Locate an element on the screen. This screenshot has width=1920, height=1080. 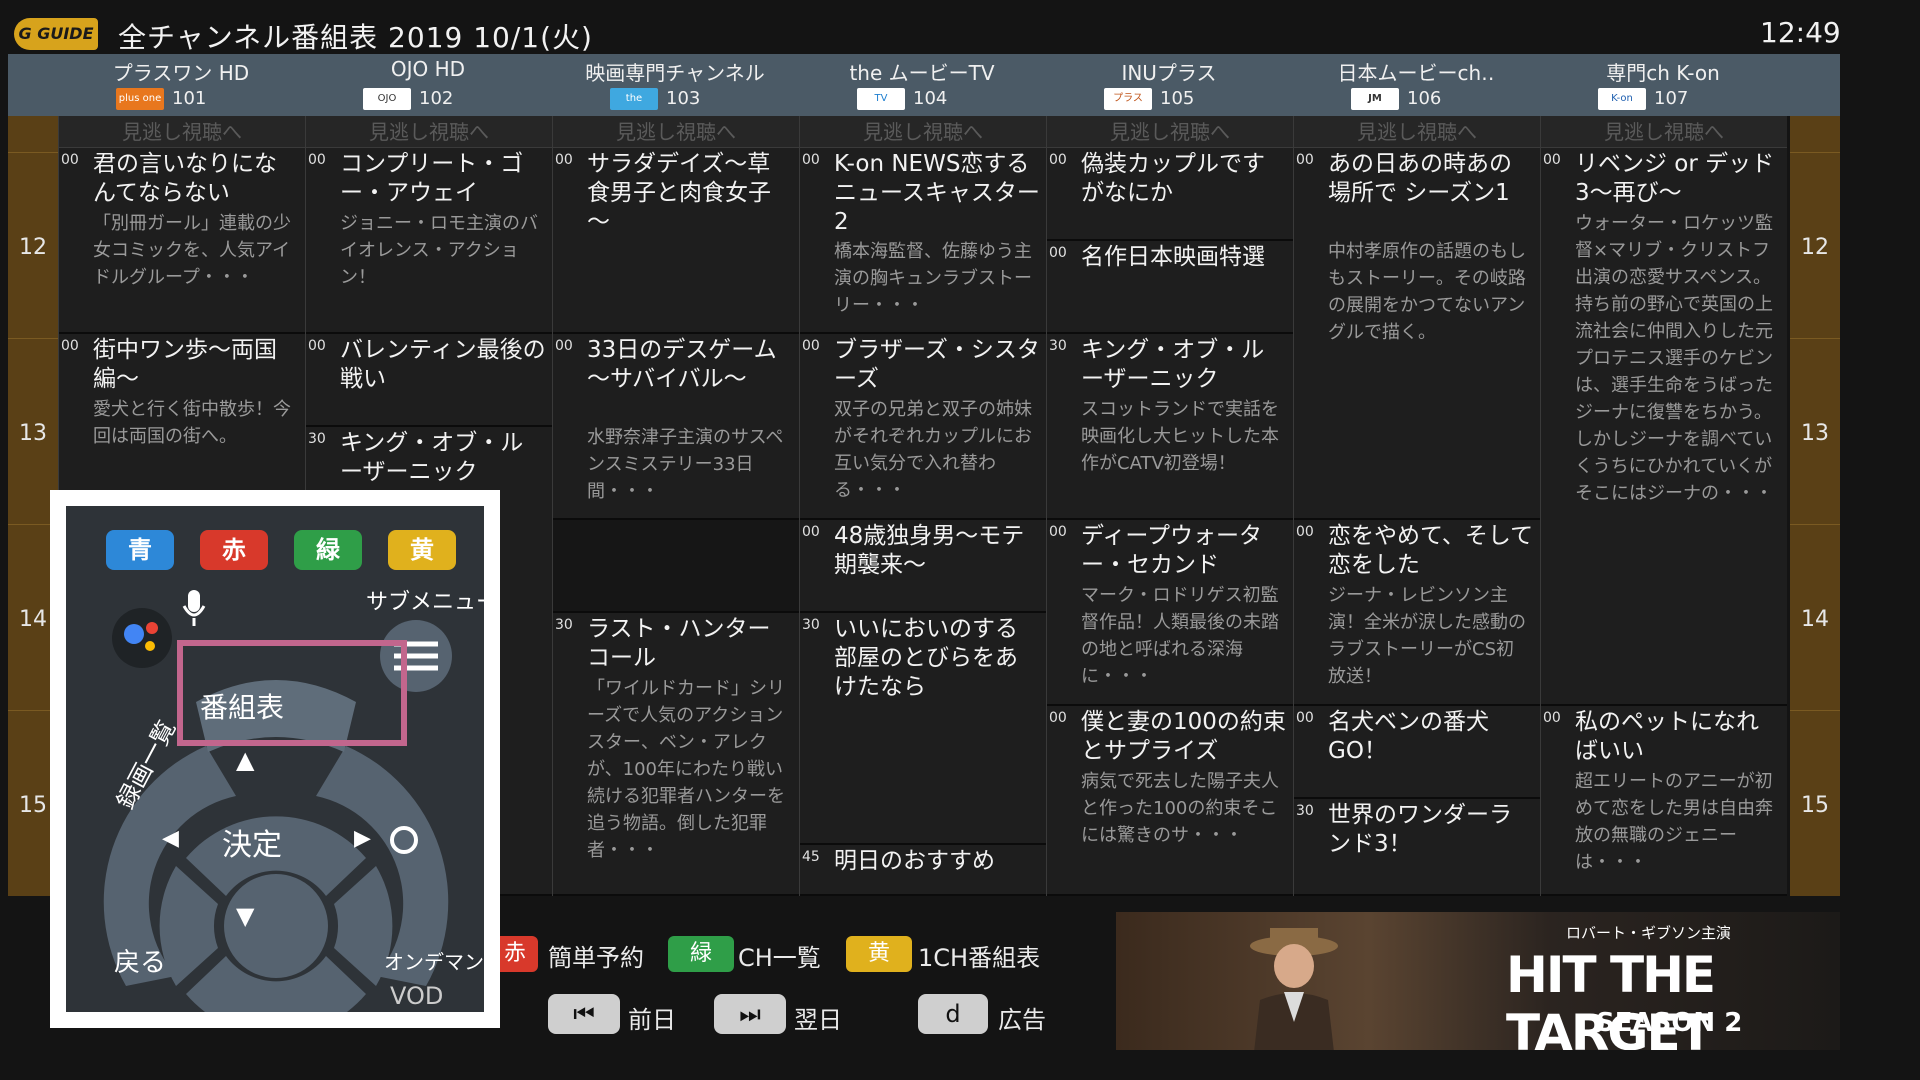
left-arrow-icon: ◀ is located at coordinates (170, 838).